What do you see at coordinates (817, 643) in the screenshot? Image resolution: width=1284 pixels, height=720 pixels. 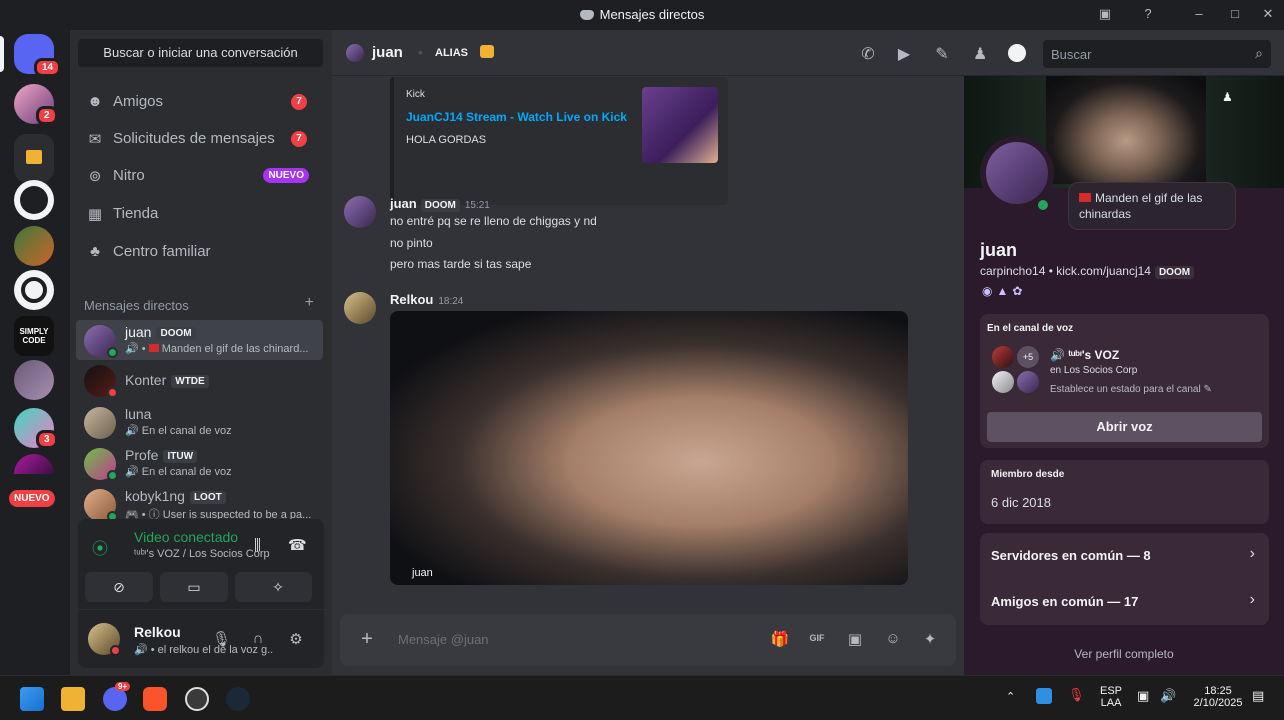 I see `gif-icon: GIF` at bounding box center [817, 643].